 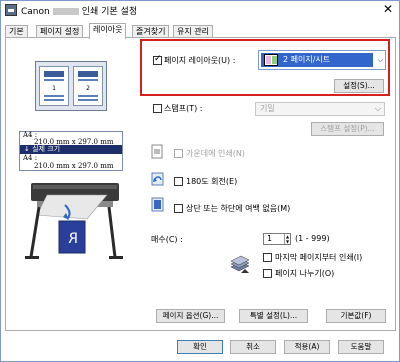 I want to click on page-layout-select: 2 페이지/시트 ⌵, so click(x=322, y=60).